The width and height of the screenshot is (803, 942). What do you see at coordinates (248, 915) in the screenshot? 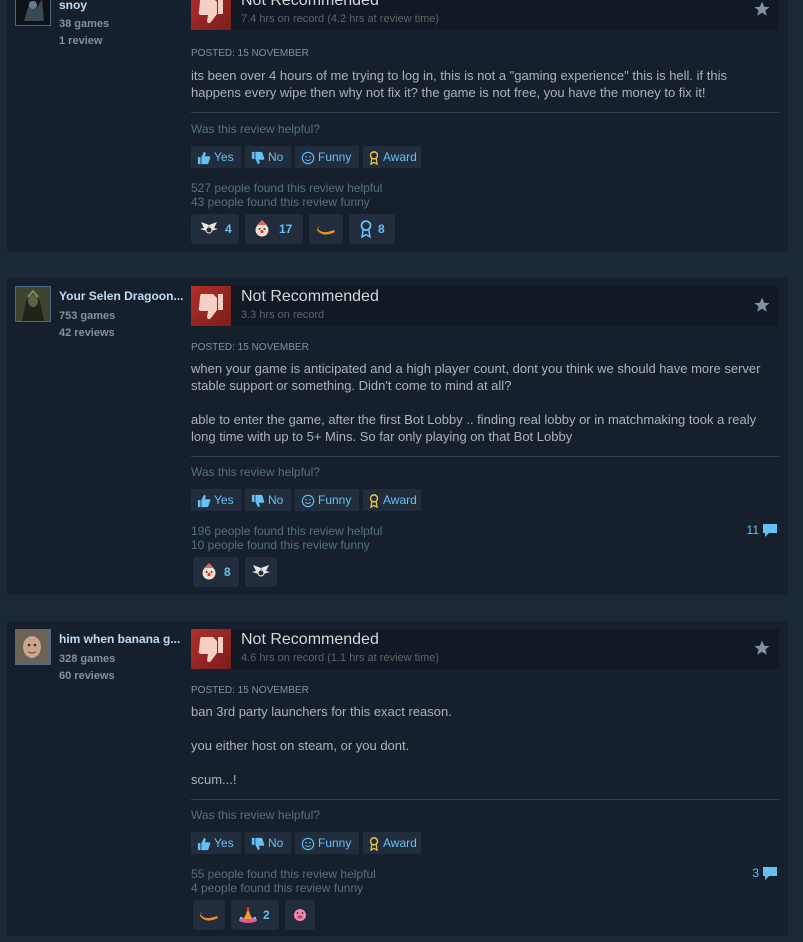
I see `party-hat-icon` at bounding box center [248, 915].